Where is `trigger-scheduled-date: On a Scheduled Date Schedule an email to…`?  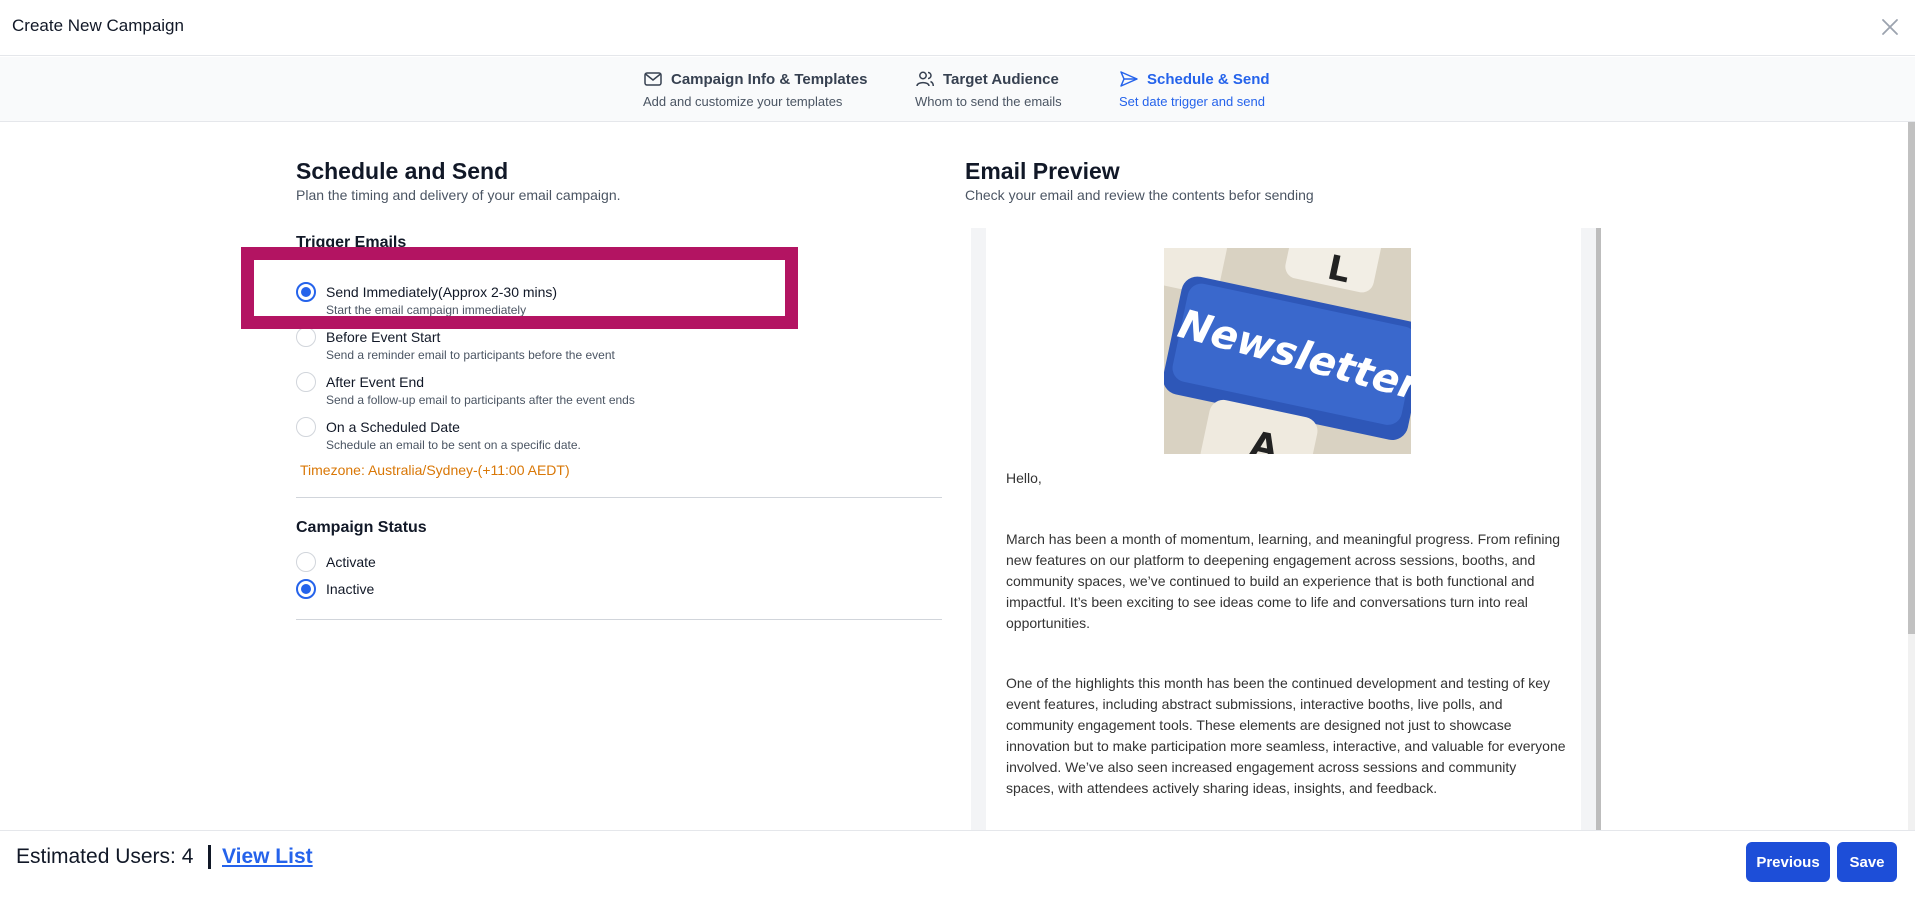
trigger-scheduled-date: On a Scheduled Date Schedule an email to… is located at coordinates (596, 435).